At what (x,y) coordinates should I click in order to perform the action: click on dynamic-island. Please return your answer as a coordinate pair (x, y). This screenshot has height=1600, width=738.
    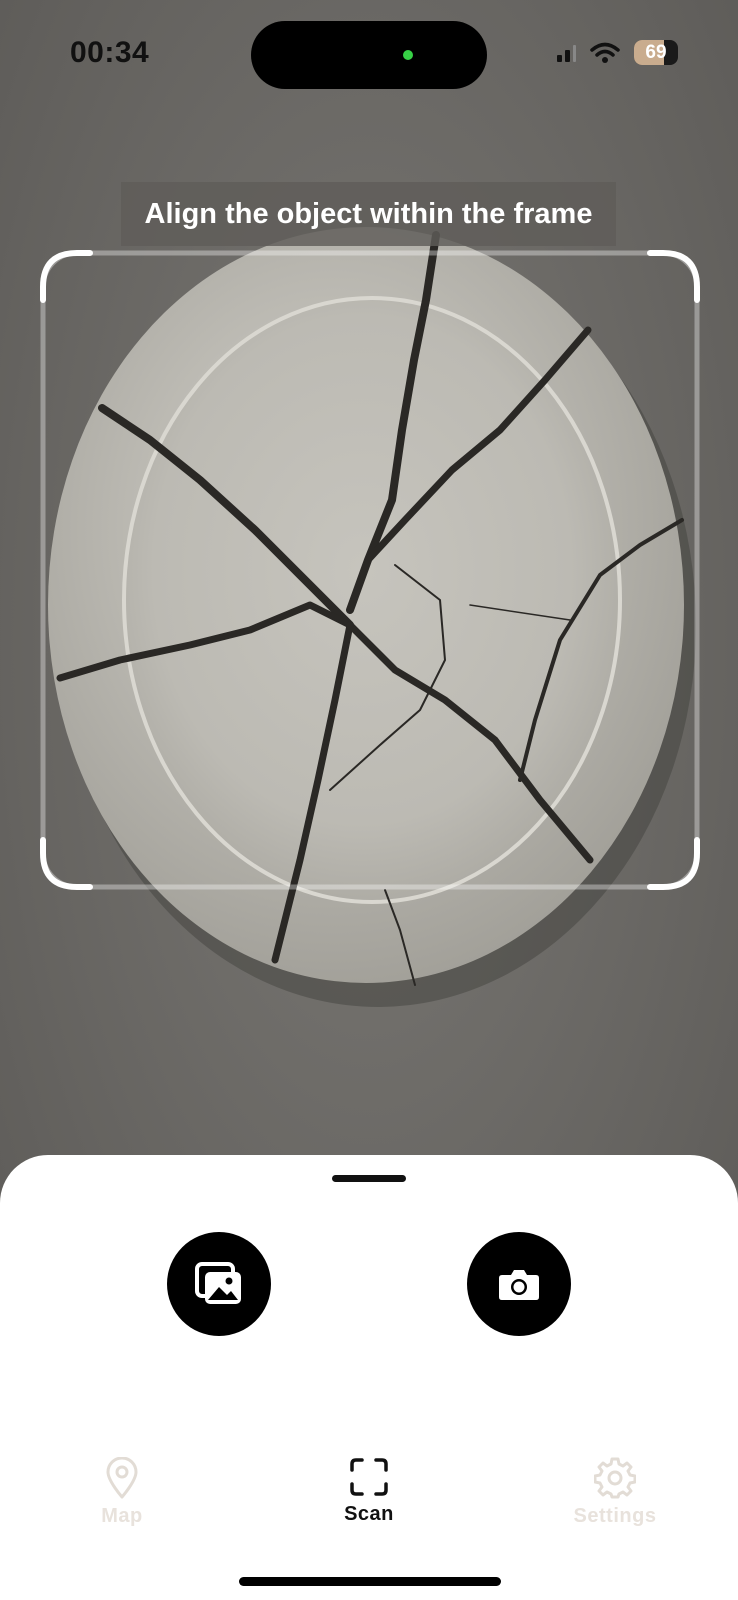
    Looking at the image, I should click on (369, 55).